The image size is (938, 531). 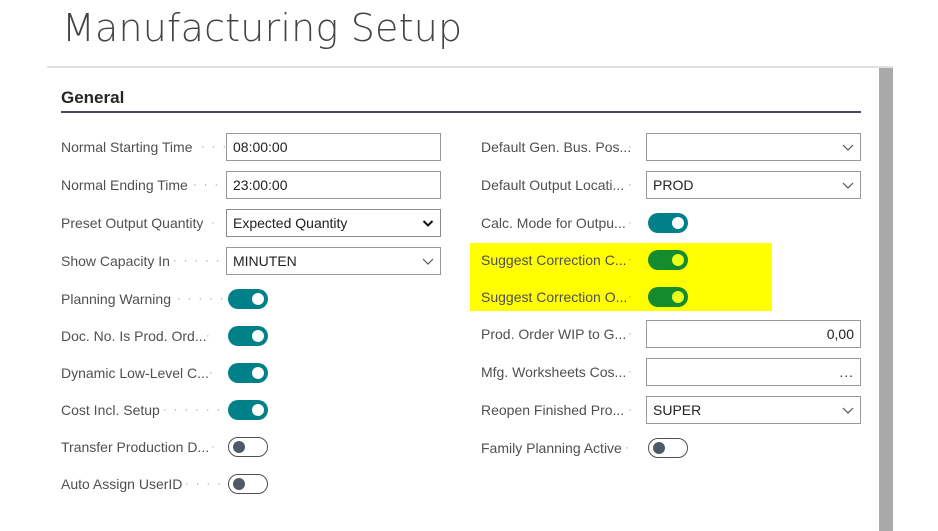 What do you see at coordinates (668, 448) in the screenshot?
I see `family-planning-active-toggle` at bounding box center [668, 448].